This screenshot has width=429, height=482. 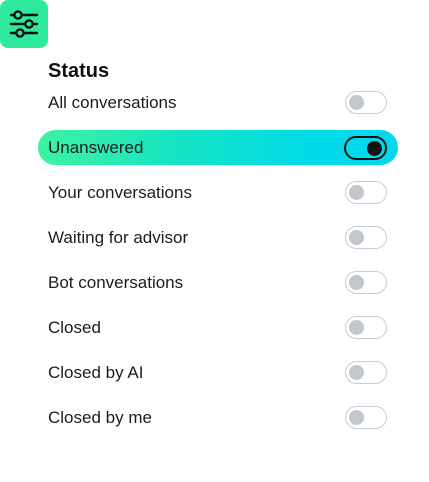 I want to click on status-item: Closed by AI, so click(x=218, y=372).